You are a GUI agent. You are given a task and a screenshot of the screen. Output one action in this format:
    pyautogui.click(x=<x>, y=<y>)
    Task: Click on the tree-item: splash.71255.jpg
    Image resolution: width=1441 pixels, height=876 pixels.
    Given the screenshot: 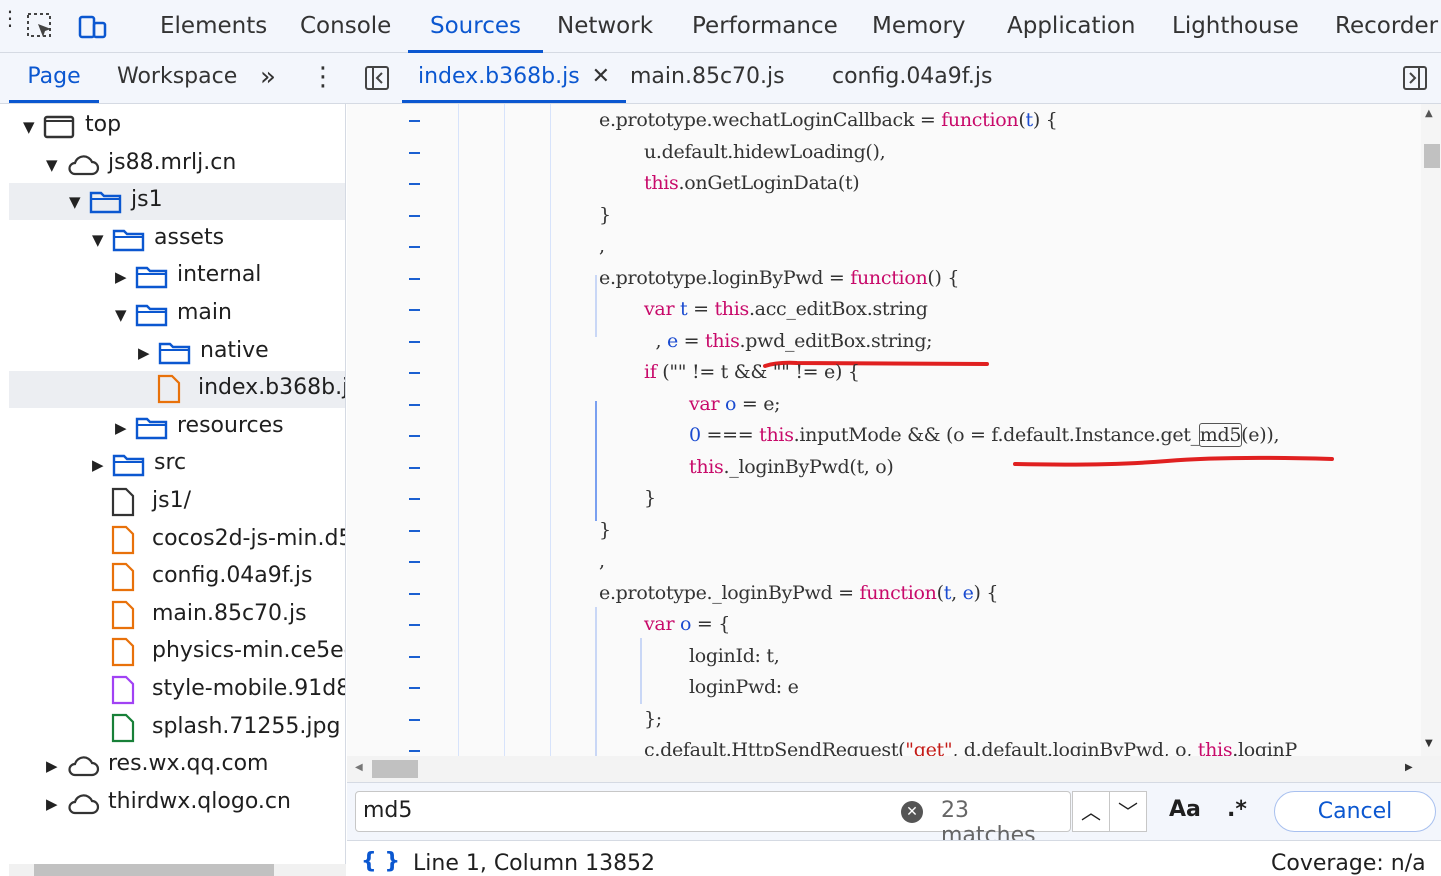 What is the action you would take?
    pyautogui.click(x=177, y=729)
    